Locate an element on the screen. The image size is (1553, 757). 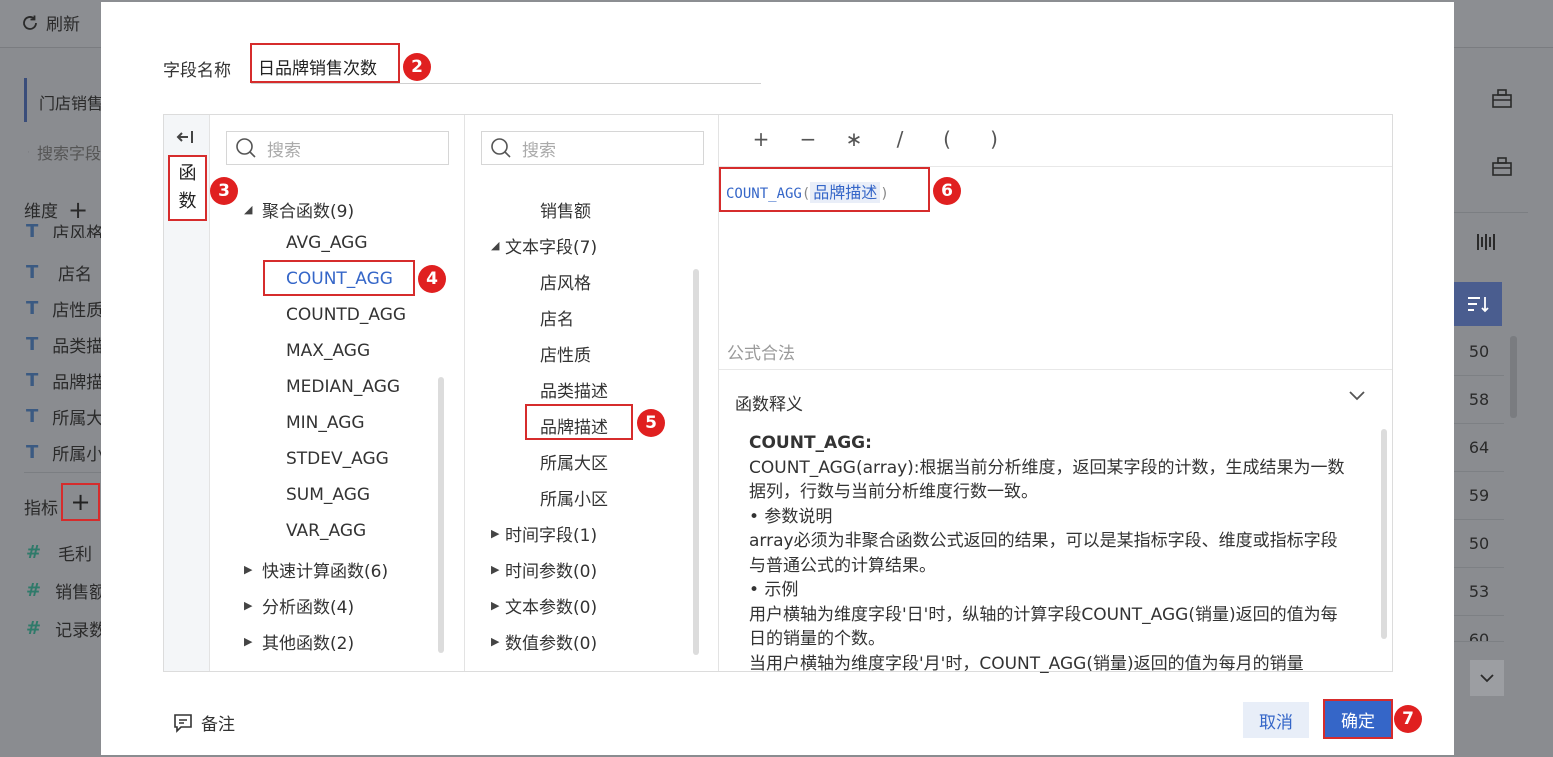
function-item: COUNTD_AGG is located at coordinates (346, 315).